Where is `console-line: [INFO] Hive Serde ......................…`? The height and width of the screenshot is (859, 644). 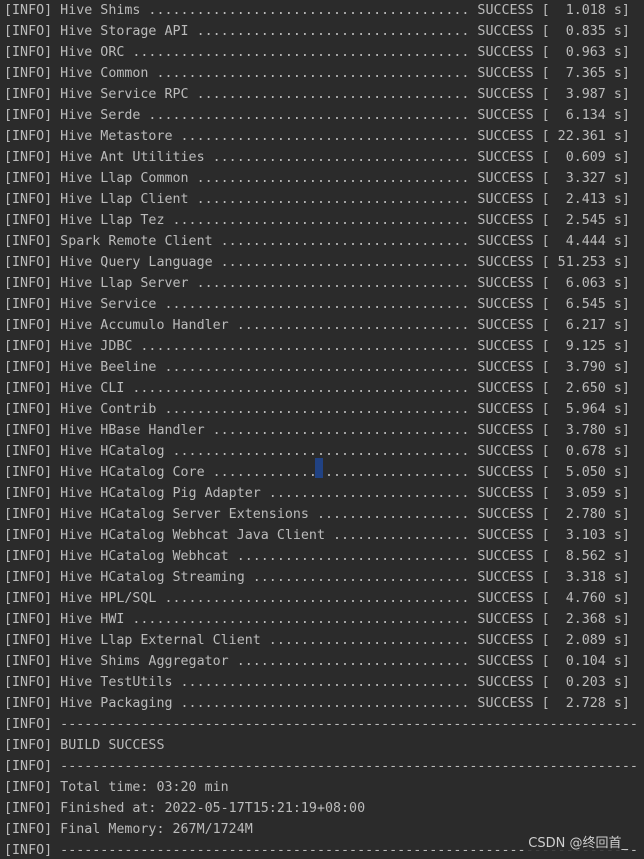
console-line: [INFO] Hive Serde ......................… is located at coordinates (317, 115).